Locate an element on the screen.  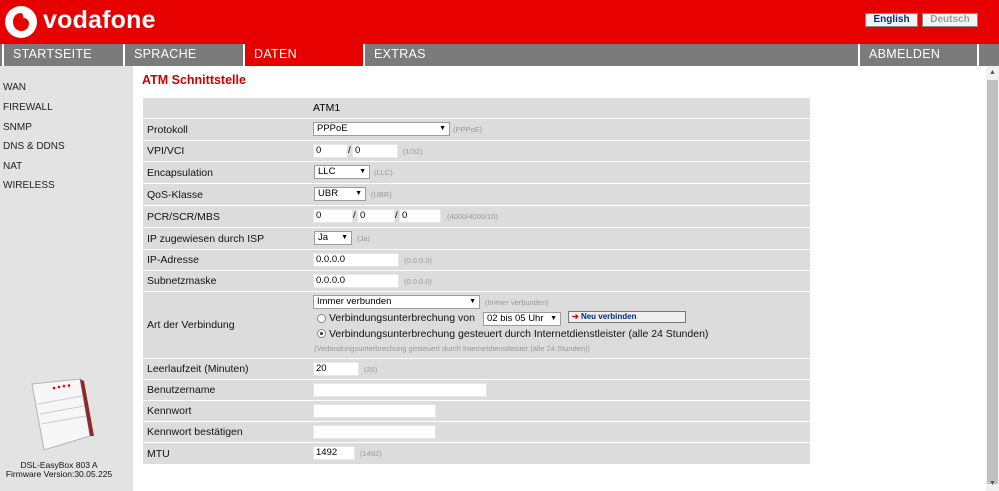
qos-label: QoS-Klasse is located at coordinates (175, 194).